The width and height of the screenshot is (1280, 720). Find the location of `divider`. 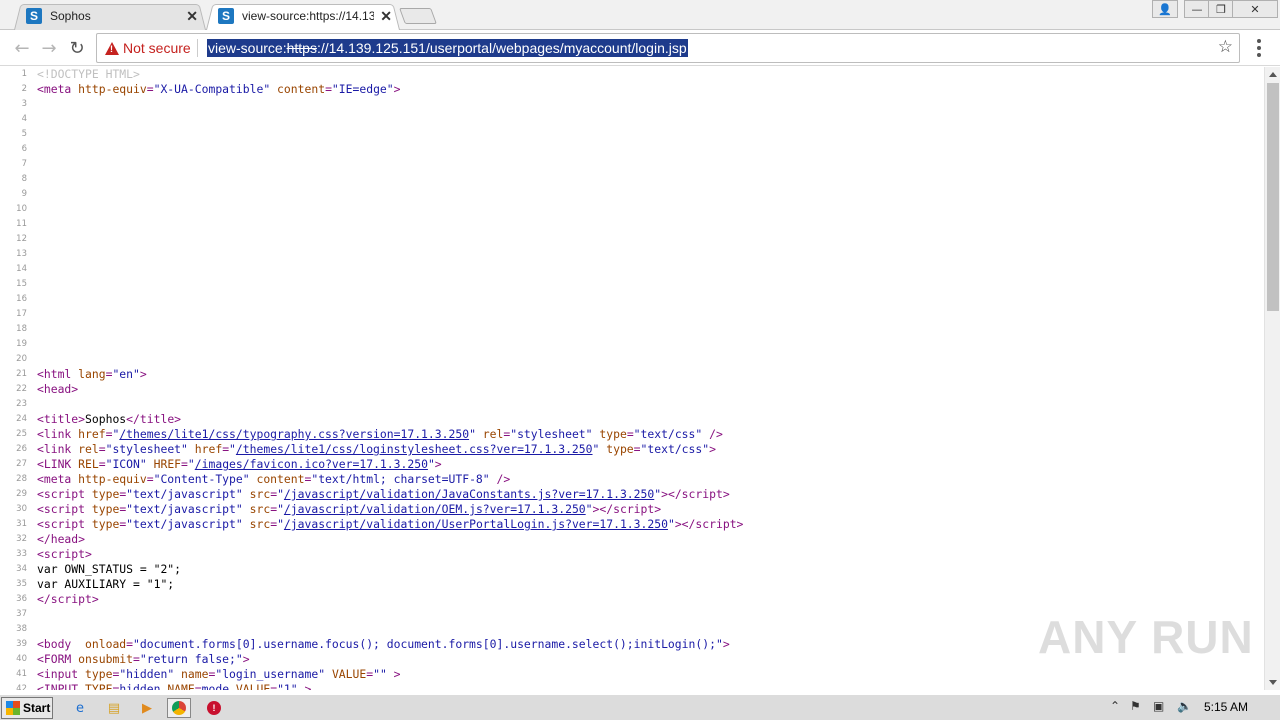

divider is located at coordinates (197, 48).